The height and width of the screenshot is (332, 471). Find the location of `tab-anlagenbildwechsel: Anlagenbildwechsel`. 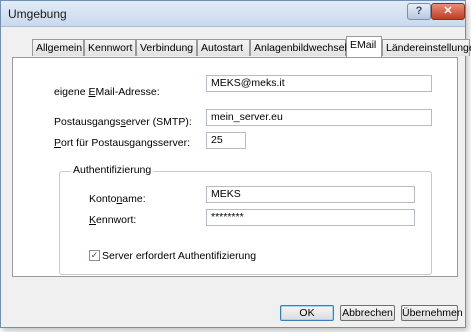

tab-anlagenbildwechsel: Anlagenbildwechsel is located at coordinates (298, 47).